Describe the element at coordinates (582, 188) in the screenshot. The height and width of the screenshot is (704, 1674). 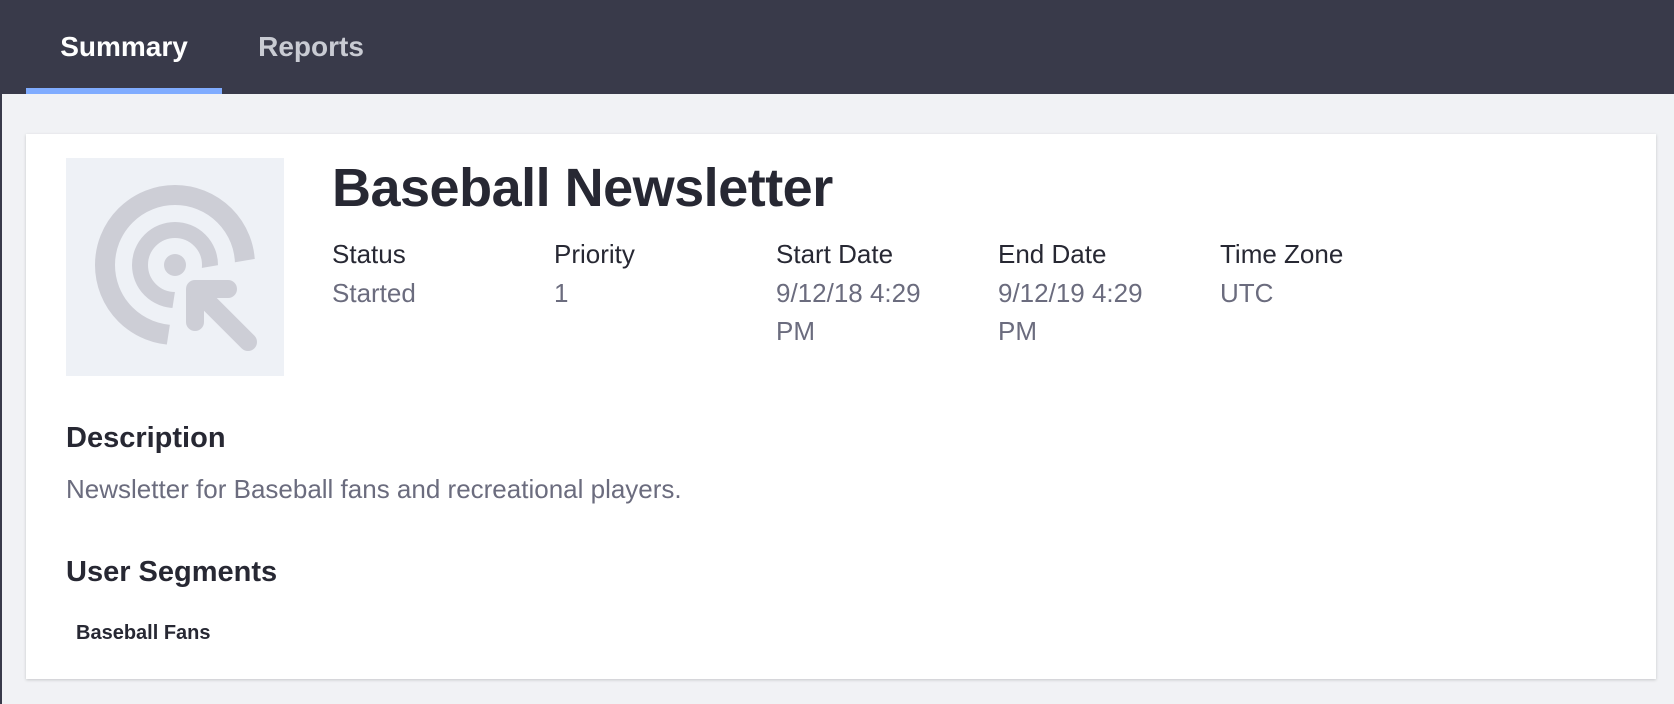
I see `campaign-title: Baseball Newsletter` at that location.